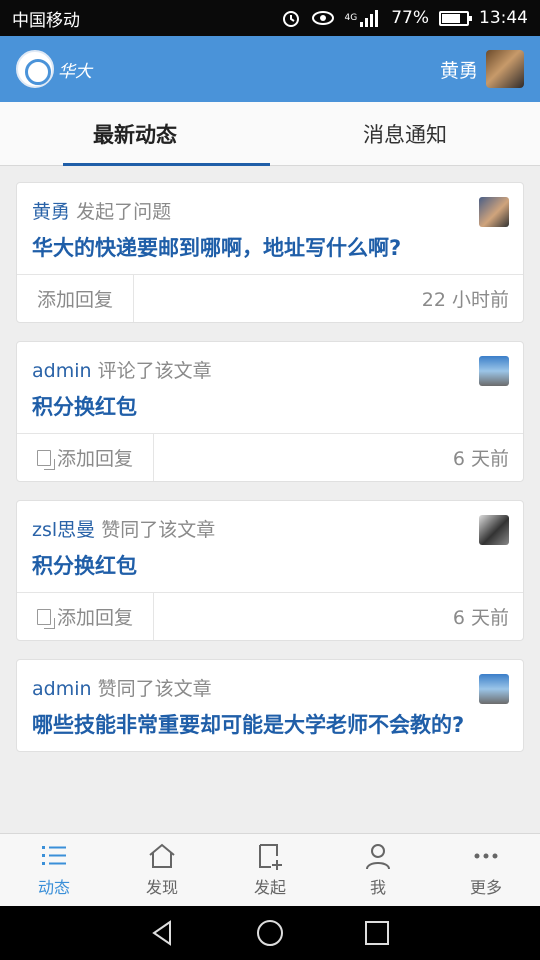 This screenshot has width=540, height=960. Describe the element at coordinates (405, 133) in the screenshot. I see `tab-notifications: 消息通知` at that location.